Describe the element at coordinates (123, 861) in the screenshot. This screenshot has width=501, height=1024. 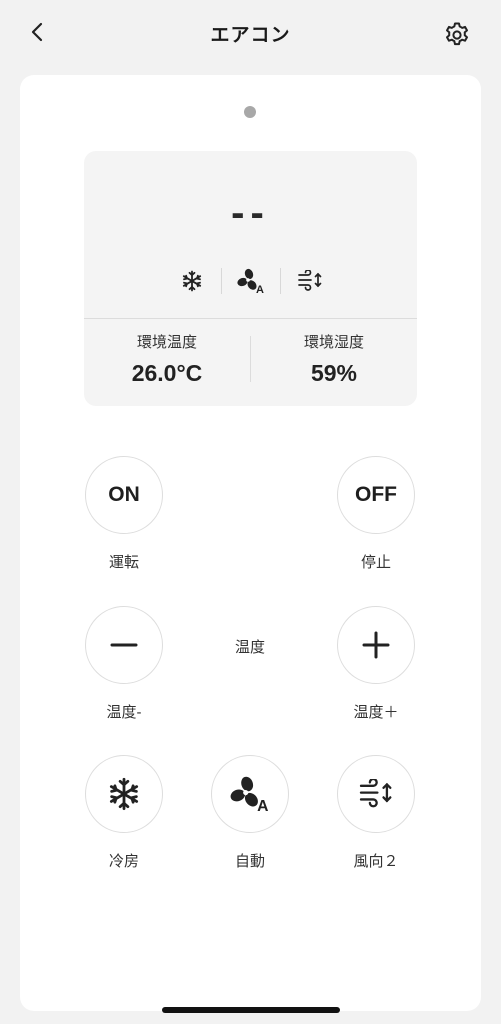
I see `cool-mode-label: 冷房` at that location.